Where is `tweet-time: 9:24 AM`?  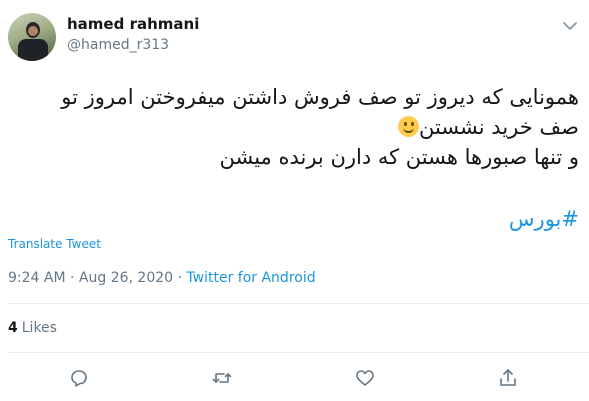 tweet-time: 9:24 AM is located at coordinates (37, 278).